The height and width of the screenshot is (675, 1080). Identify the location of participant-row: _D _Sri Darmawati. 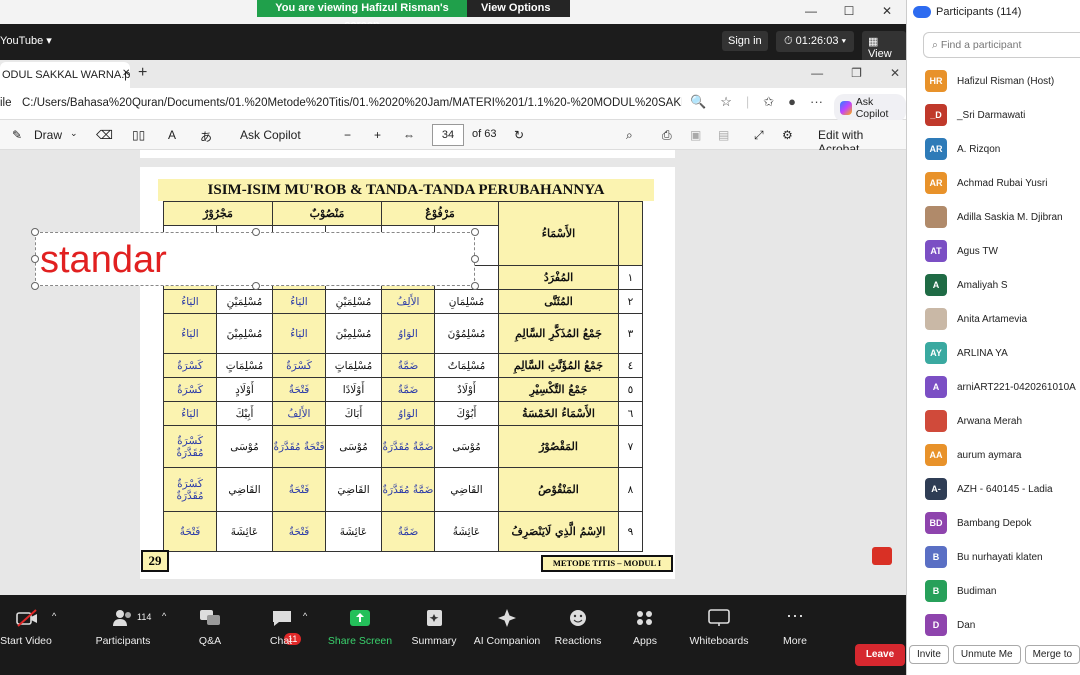
(993, 115).